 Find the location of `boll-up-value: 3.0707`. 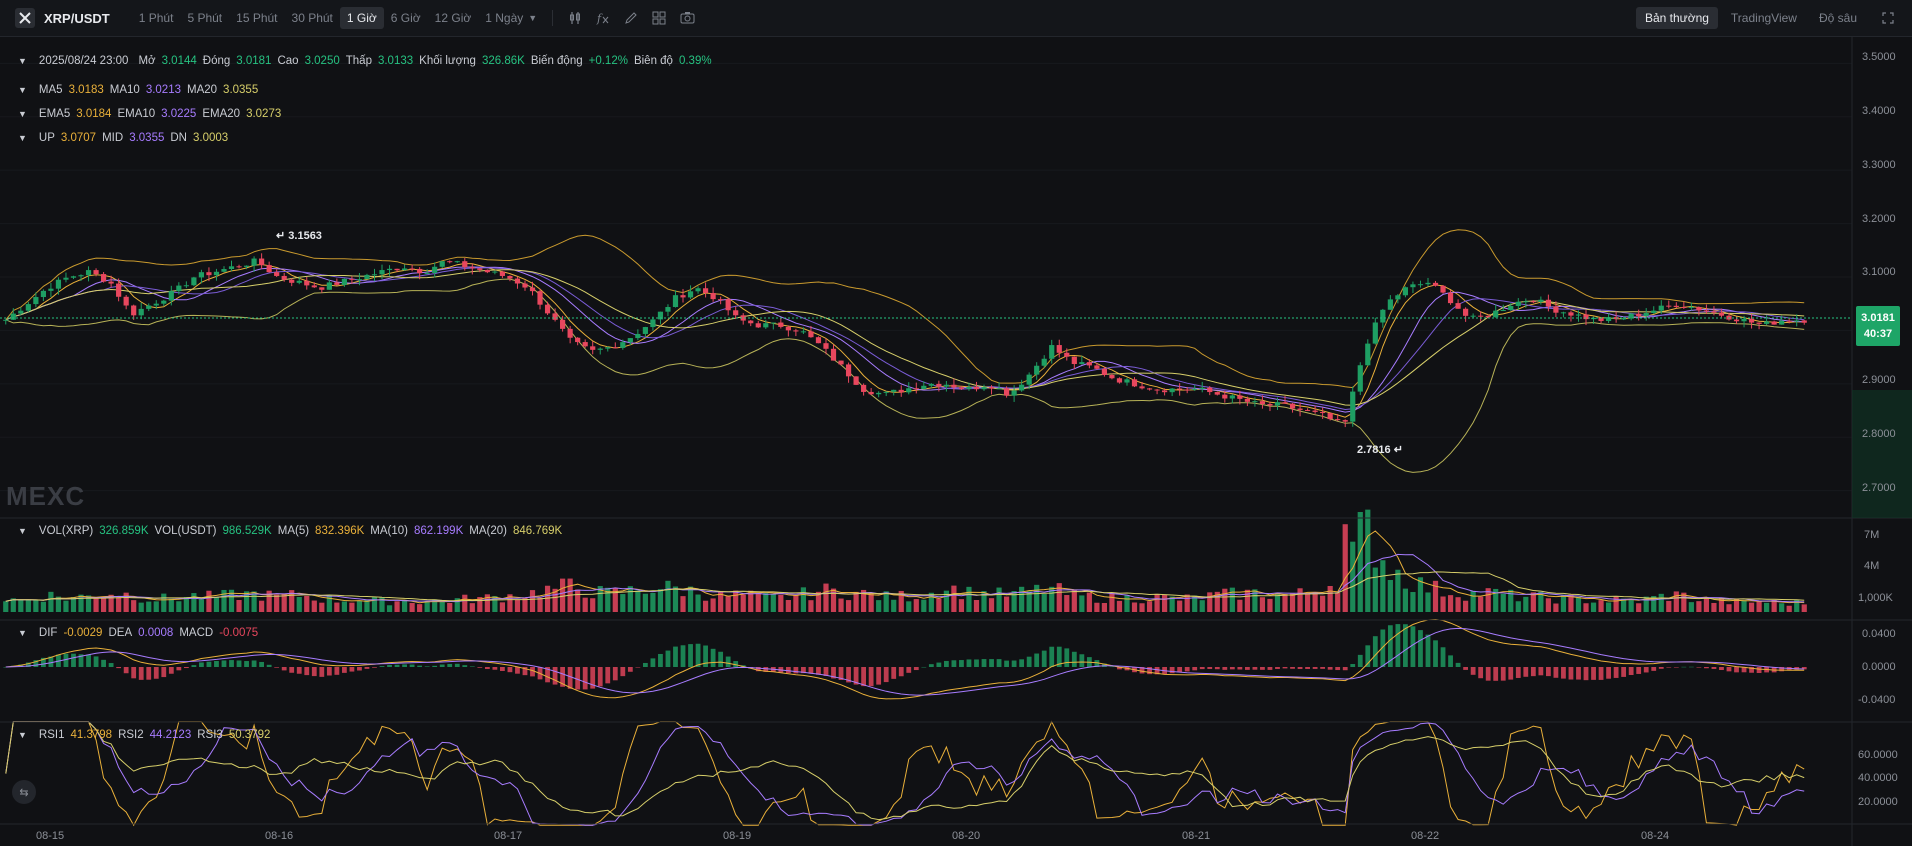

boll-up-value: 3.0707 is located at coordinates (78, 138).